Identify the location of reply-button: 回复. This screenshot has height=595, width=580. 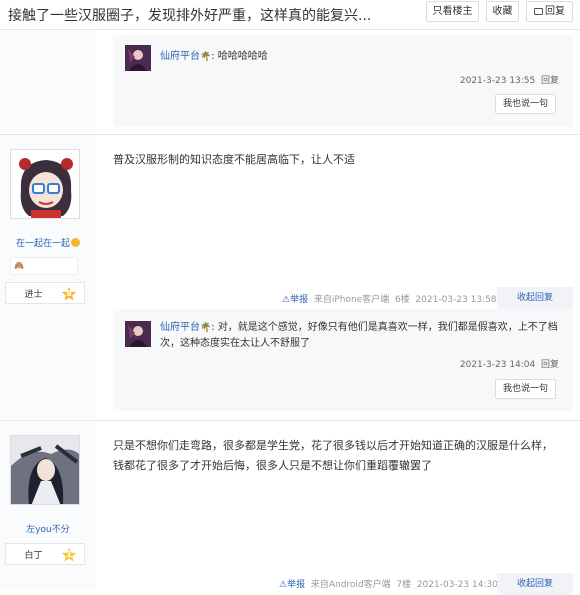
(549, 11).